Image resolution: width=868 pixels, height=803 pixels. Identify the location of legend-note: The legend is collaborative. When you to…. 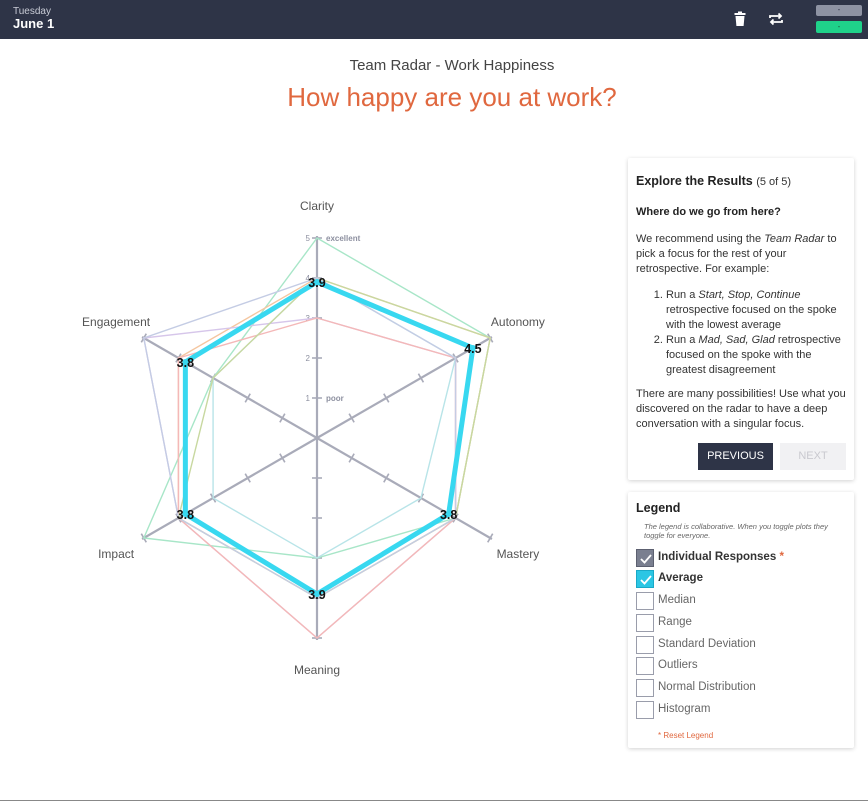
(736, 531).